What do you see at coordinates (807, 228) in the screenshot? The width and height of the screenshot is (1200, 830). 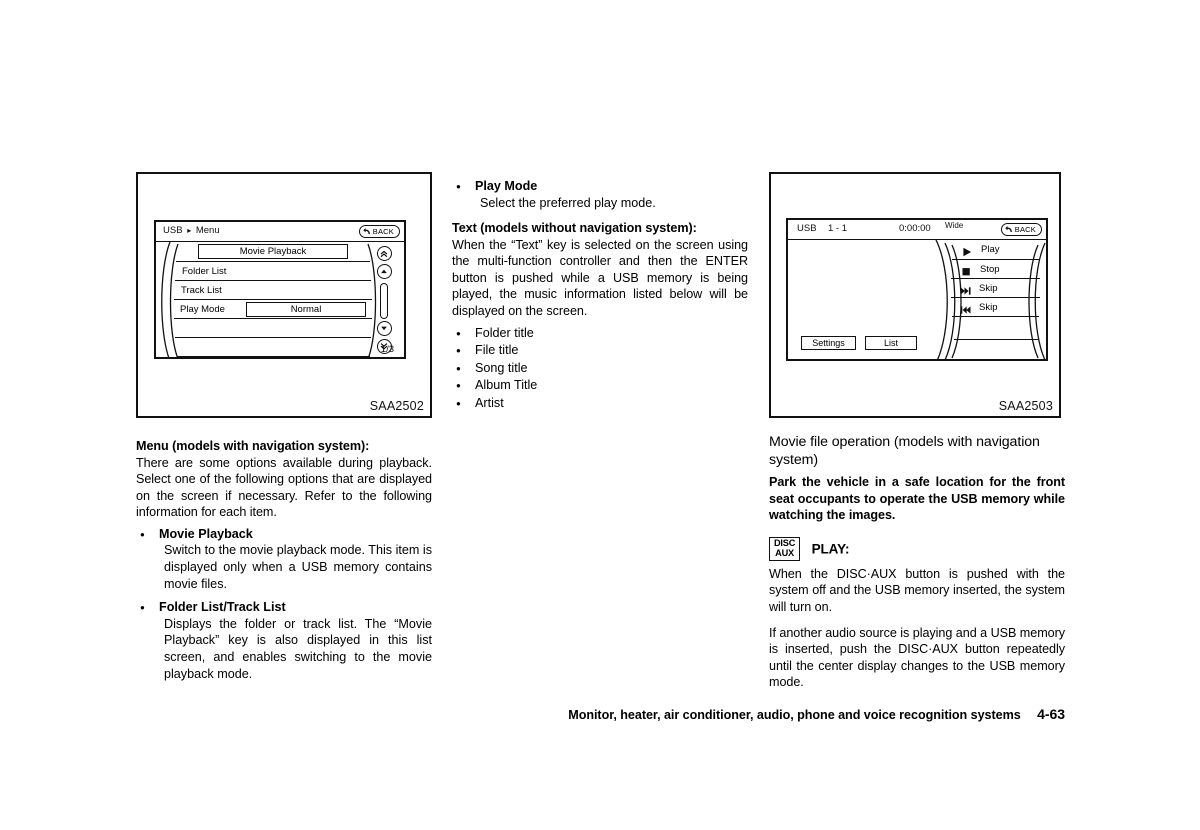 I see `titlebar-source: USB` at bounding box center [807, 228].